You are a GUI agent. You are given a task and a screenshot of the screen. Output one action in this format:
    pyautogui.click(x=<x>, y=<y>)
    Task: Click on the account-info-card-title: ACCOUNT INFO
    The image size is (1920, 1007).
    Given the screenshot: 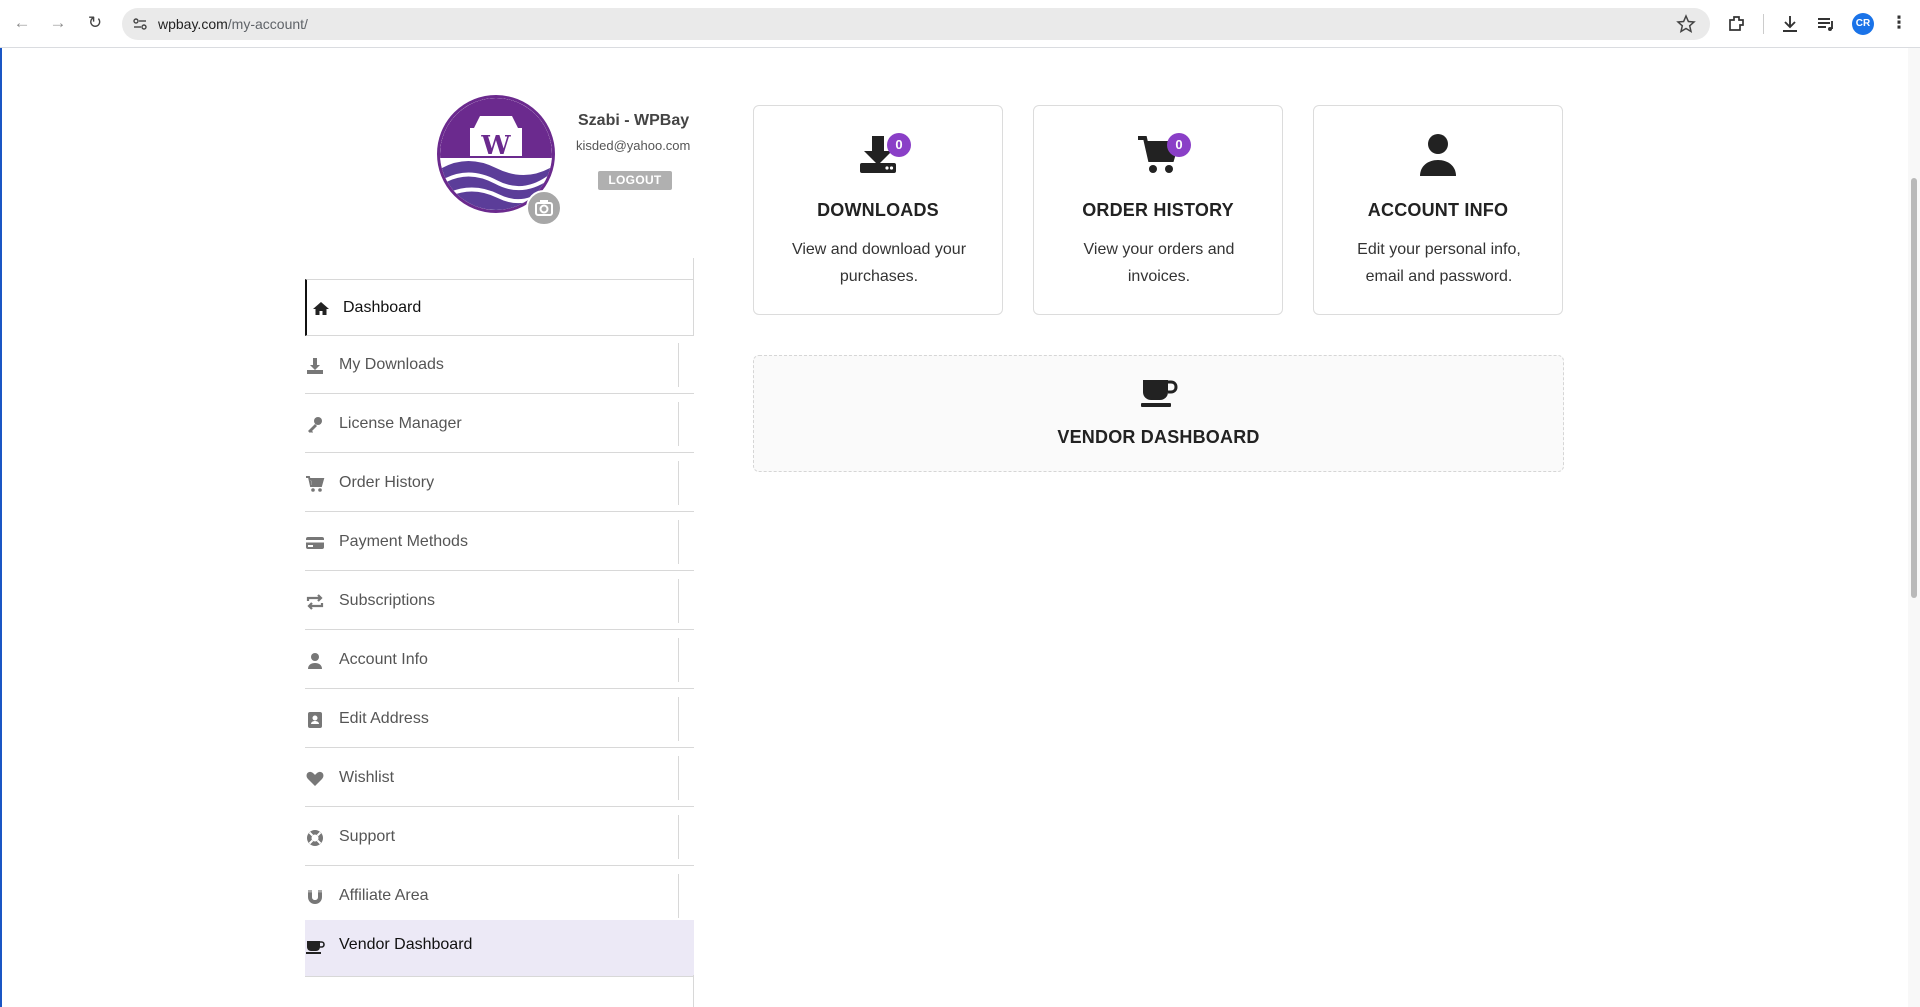 What is the action you would take?
    pyautogui.click(x=1438, y=210)
    